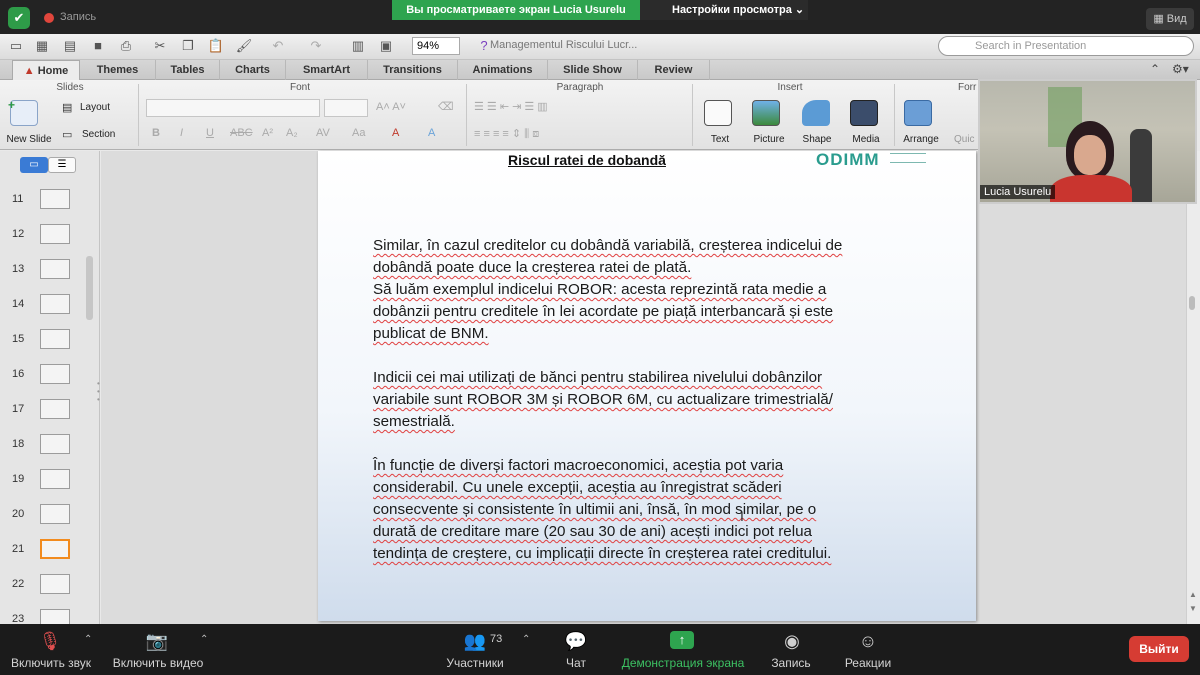 This screenshot has height=675, width=1200. Describe the element at coordinates (42, 46) in the screenshot. I see `templates-icon: ▦` at that location.